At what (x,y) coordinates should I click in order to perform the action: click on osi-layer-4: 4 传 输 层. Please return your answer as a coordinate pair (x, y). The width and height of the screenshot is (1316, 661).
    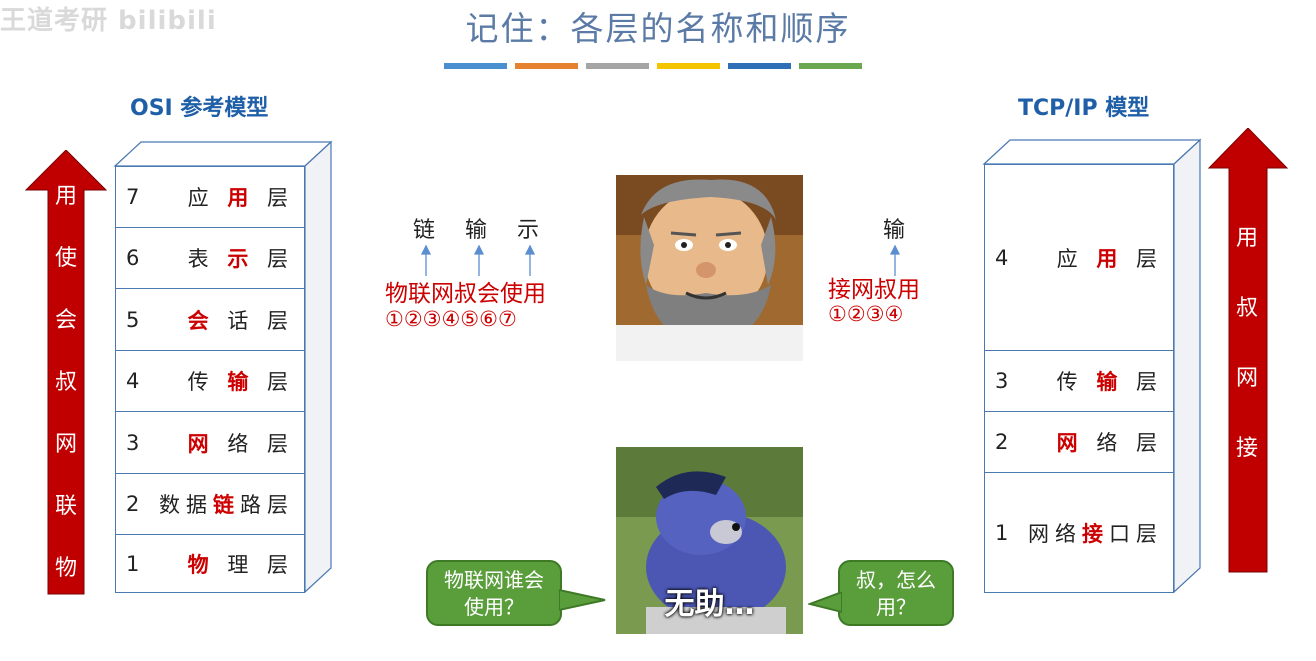
    Looking at the image, I should click on (210, 380).